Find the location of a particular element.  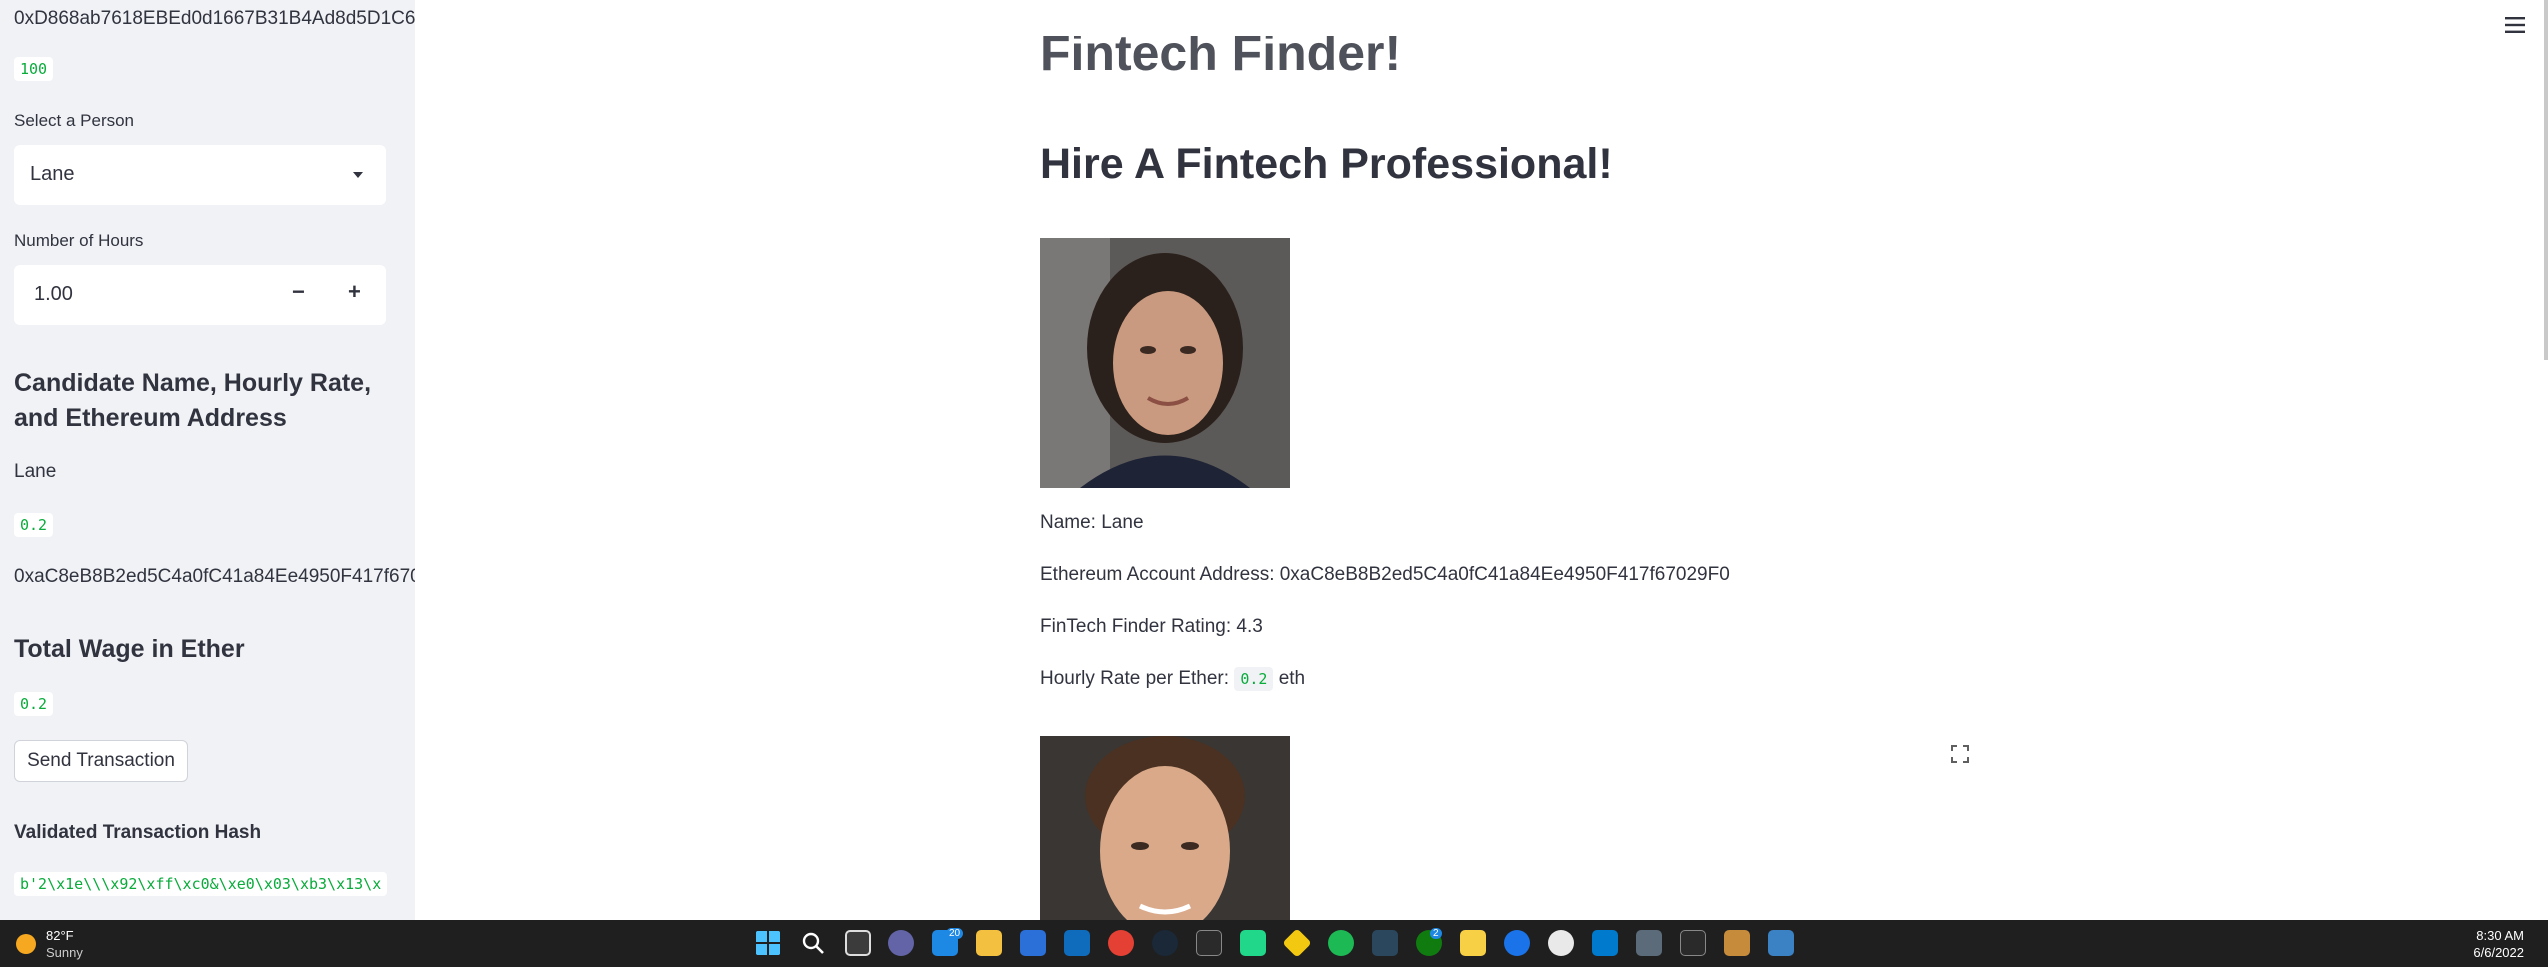

hash-value: b'2\x1e\\\x92\xff\xc0&\xe0\x03\xb3\x13\x is located at coordinates (201, 884).